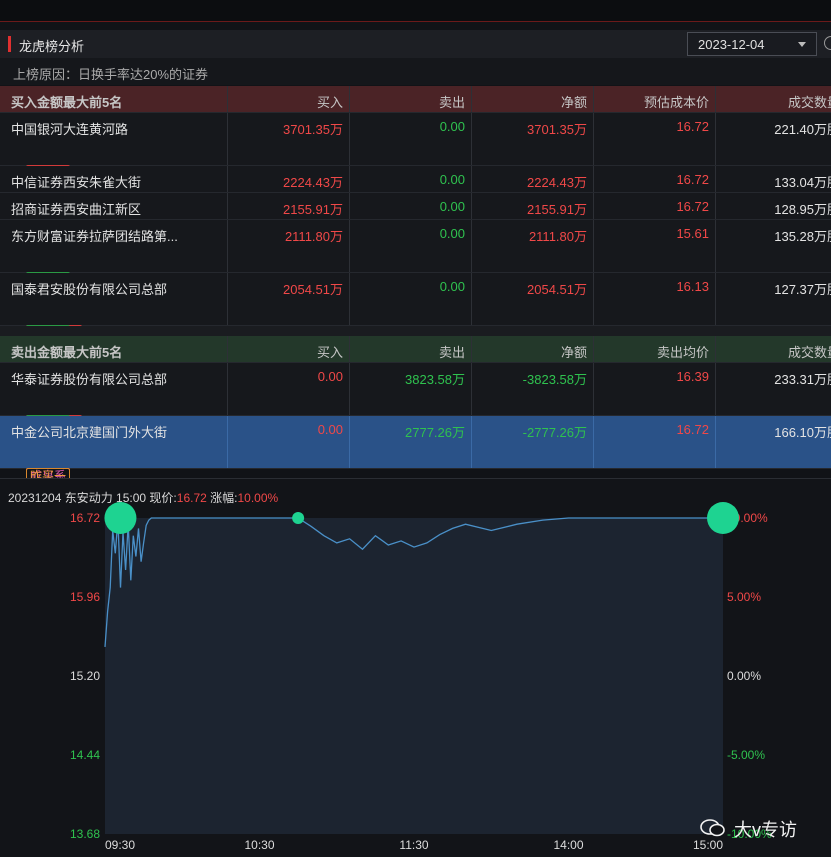 This screenshot has width=831, height=857. I want to click on volume-value: 128.95万股, so click(802, 209).